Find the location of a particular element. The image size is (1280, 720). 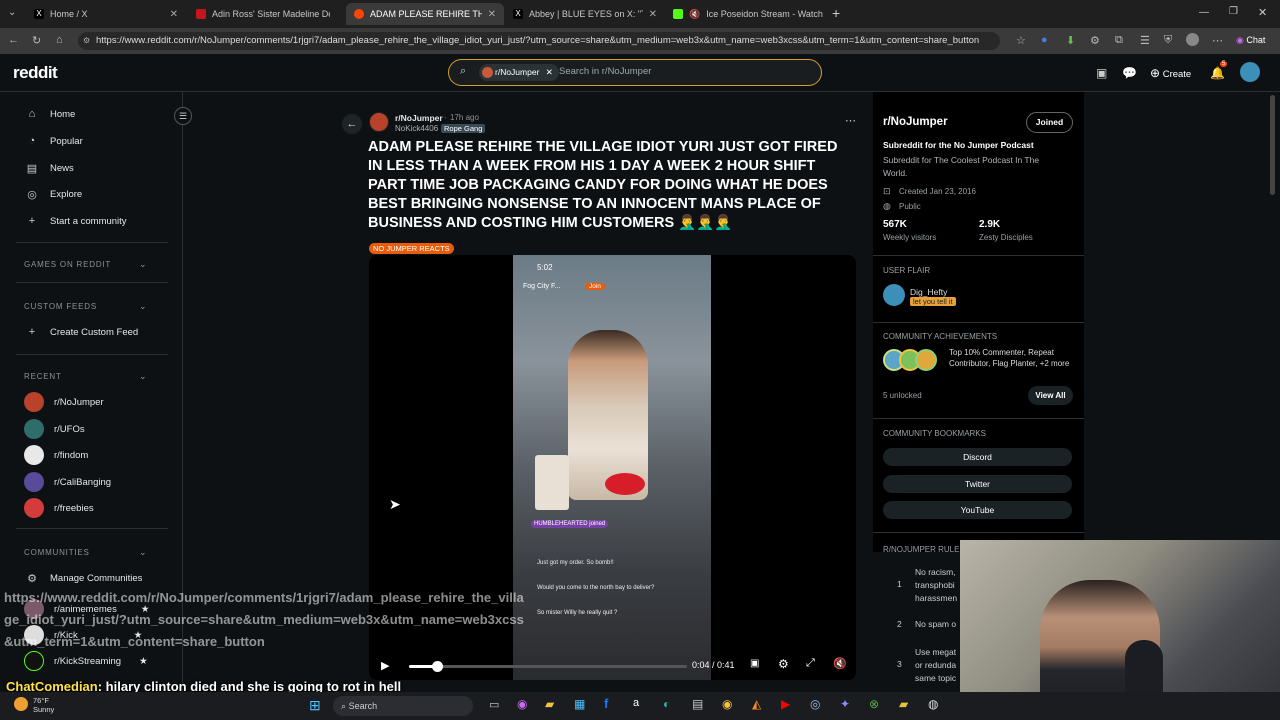

puzzle-icon: ⚙ is located at coordinates (1095, 40).